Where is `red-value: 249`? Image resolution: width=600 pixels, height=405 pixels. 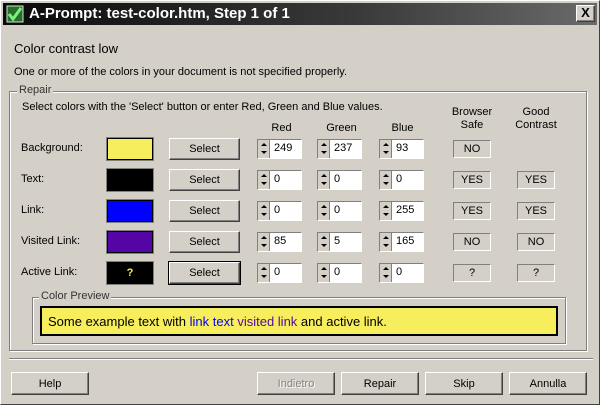 red-value: 249 is located at coordinates (286, 148).